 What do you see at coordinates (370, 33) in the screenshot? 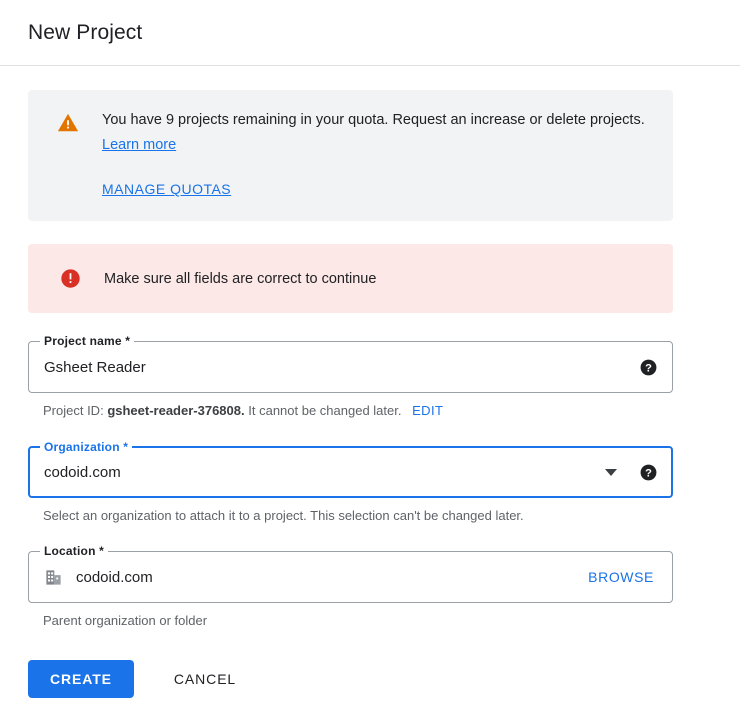
I see `page-header: New Project` at bounding box center [370, 33].